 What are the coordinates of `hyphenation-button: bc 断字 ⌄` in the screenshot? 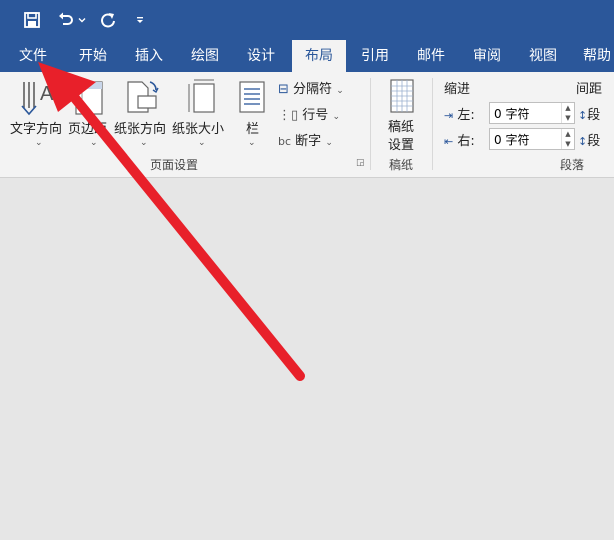 It's located at (305, 139).